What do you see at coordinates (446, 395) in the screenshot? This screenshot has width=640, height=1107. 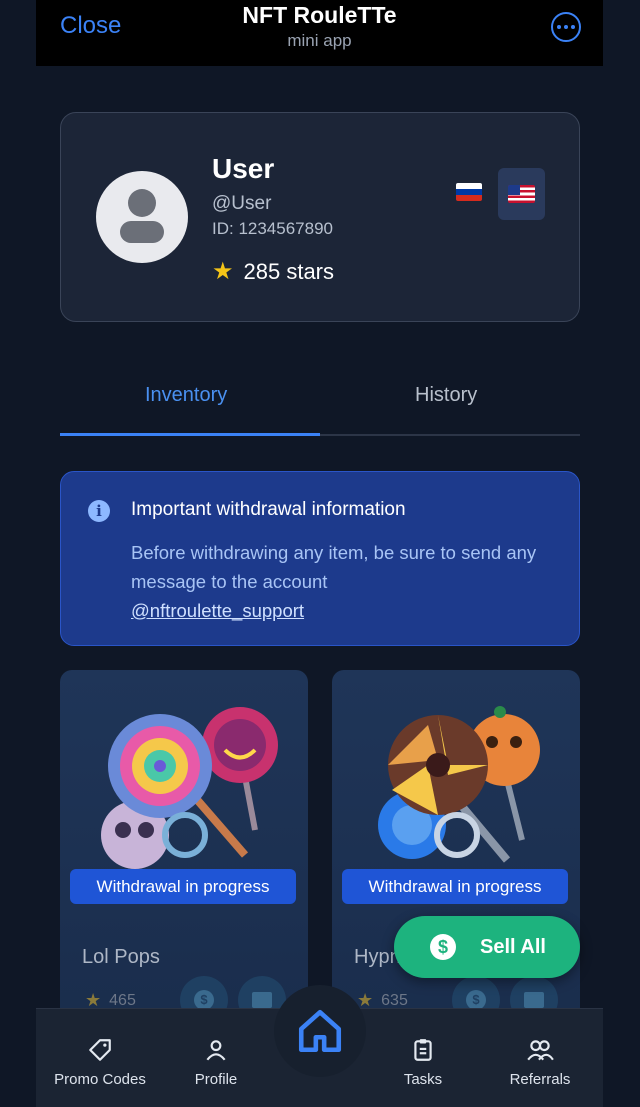 I see `tab-history: History` at bounding box center [446, 395].